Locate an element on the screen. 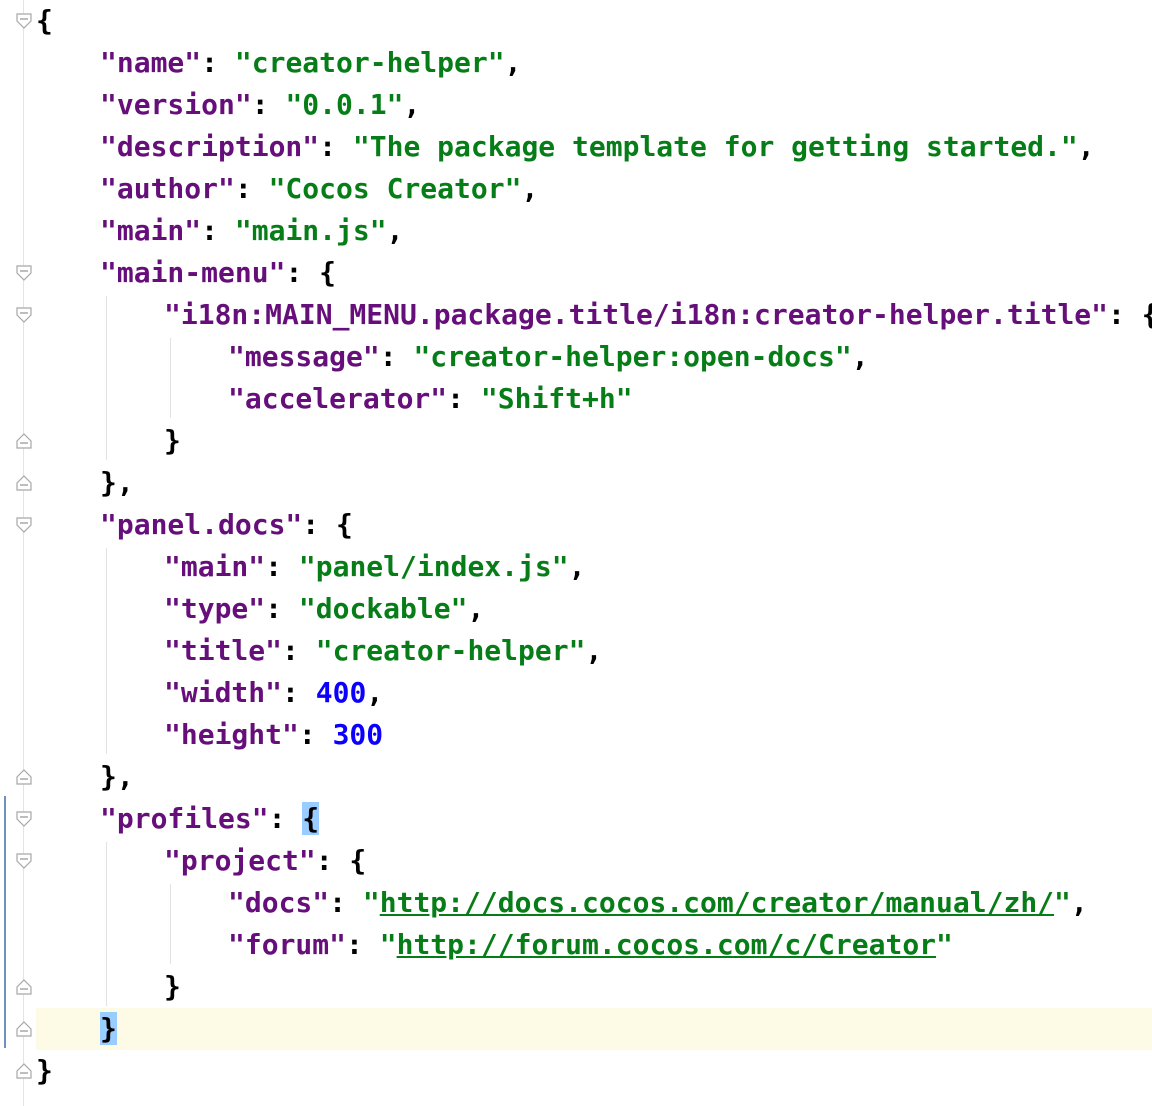 The image size is (1152, 1106). json-key: "main" is located at coordinates (215, 566).